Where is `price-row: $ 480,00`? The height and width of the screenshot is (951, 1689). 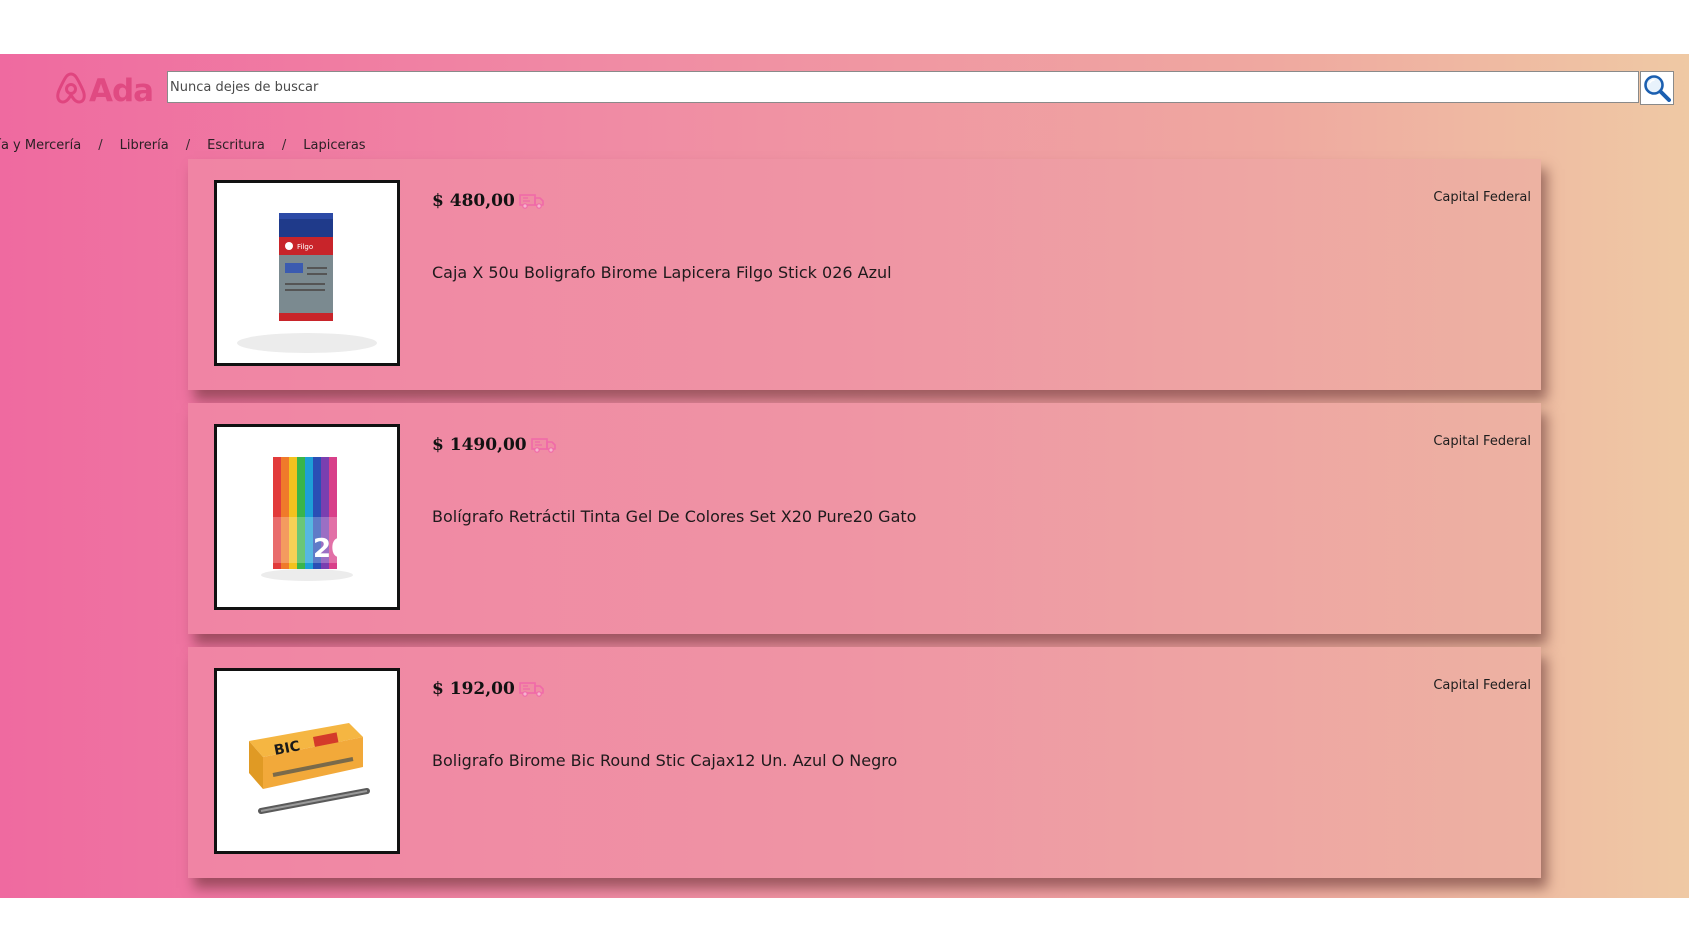 price-row: $ 480,00 is located at coordinates (488, 201).